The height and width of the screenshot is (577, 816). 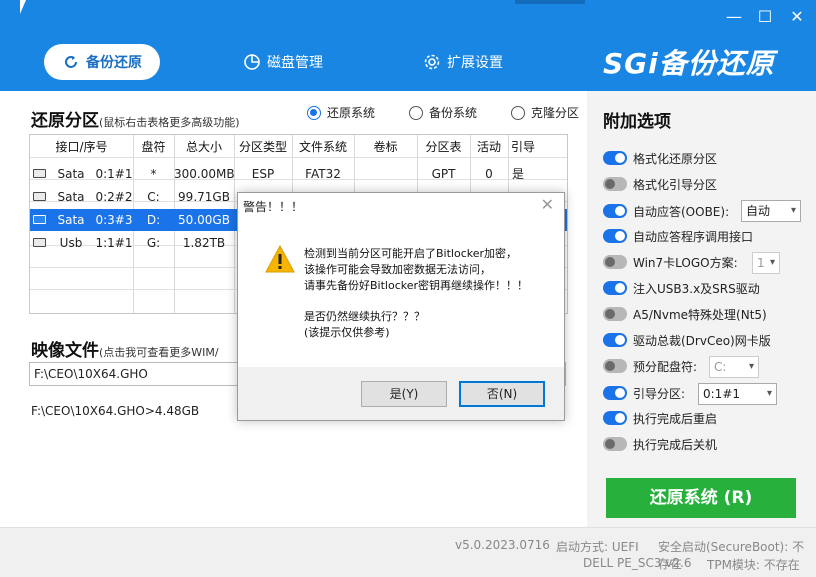 I want to click on image-file-title: 映像文件(点击我可查看更多WIM/, so click(x=125, y=348).